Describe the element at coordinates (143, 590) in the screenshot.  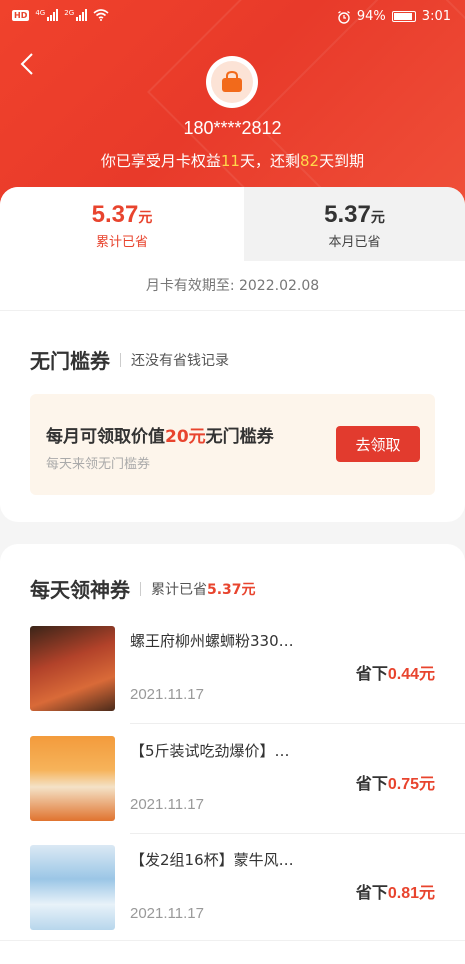
I see `daily-section-title: 每天领神券 累计已省5.37元` at that location.